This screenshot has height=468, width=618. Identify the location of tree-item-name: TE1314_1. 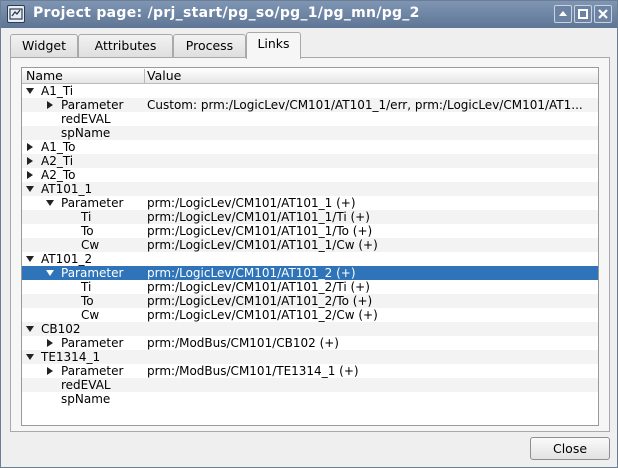
(71, 357).